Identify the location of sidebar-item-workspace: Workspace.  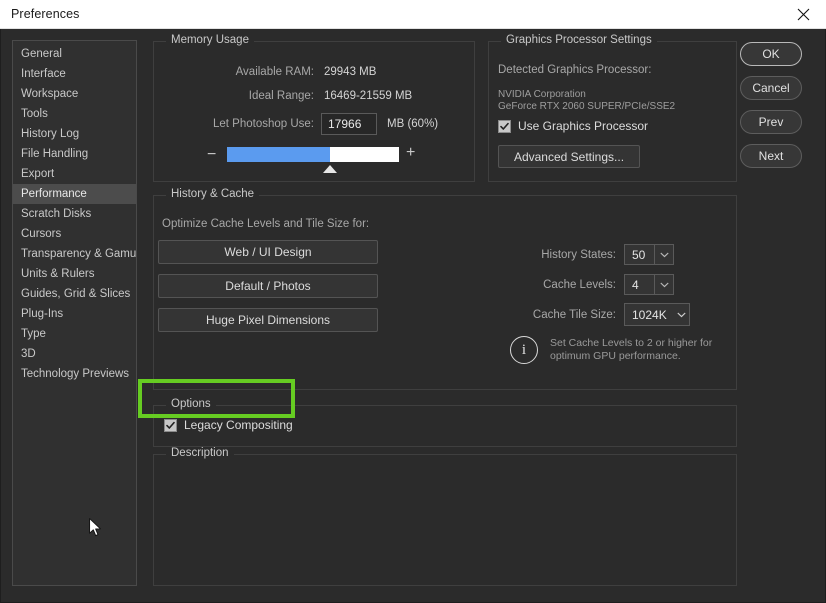
(74, 94).